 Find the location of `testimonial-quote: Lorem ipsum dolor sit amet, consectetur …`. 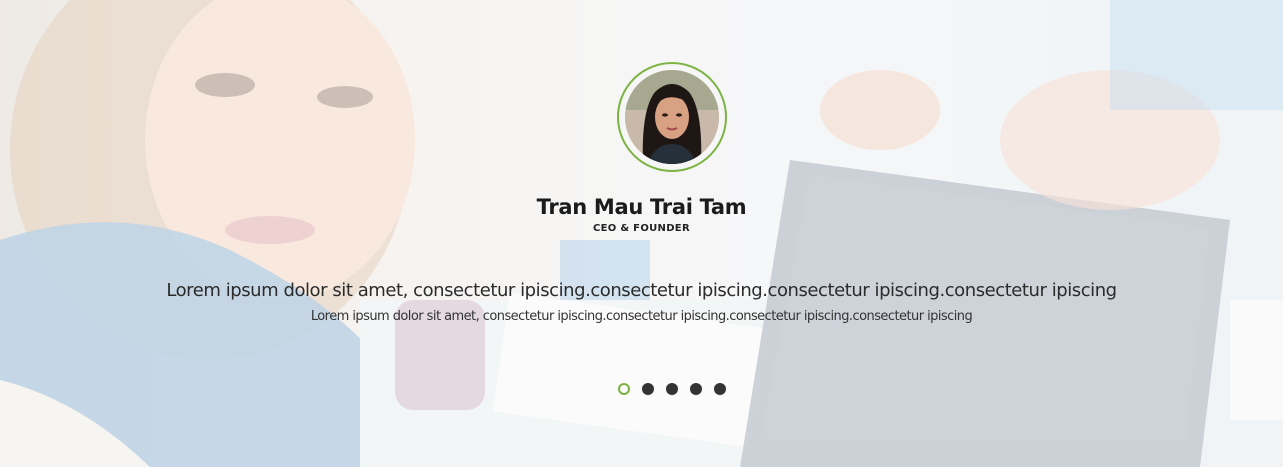

testimonial-quote: Lorem ipsum dolor sit amet, consectetur … is located at coordinates (641, 290).